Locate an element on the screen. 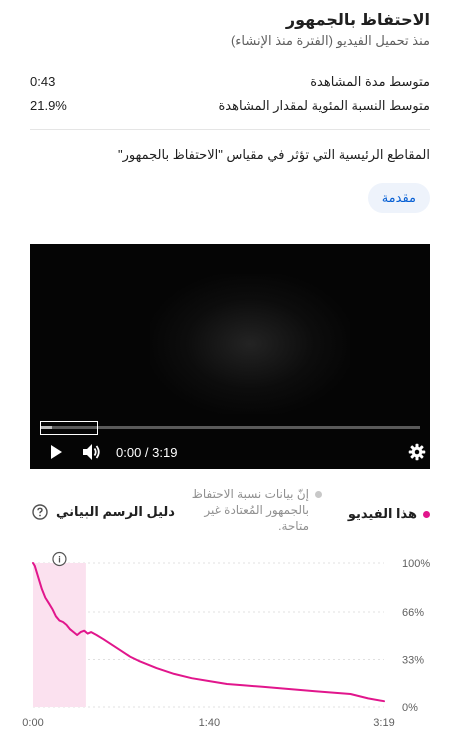  chart-y-tick-label: 33% is located at coordinates (413, 660).